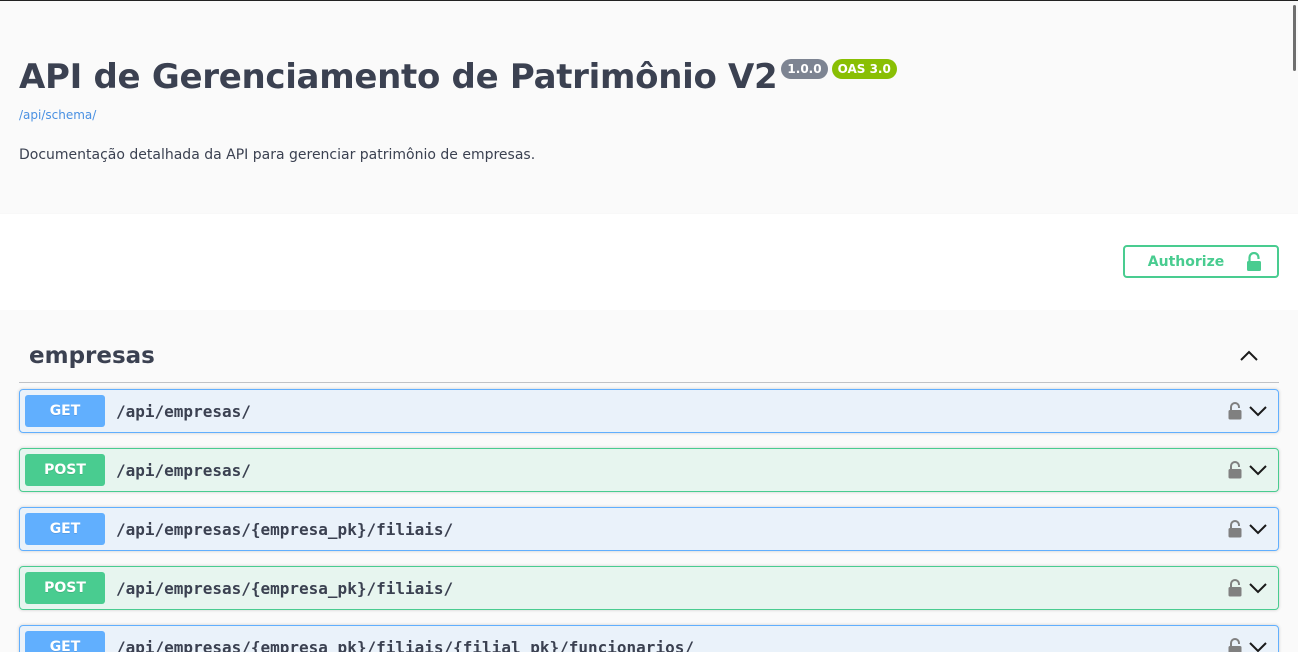 Image resolution: width=1298 pixels, height=652 pixels. Describe the element at coordinates (1254, 261) in the screenshot. I see `unlocked-icon` at that location.